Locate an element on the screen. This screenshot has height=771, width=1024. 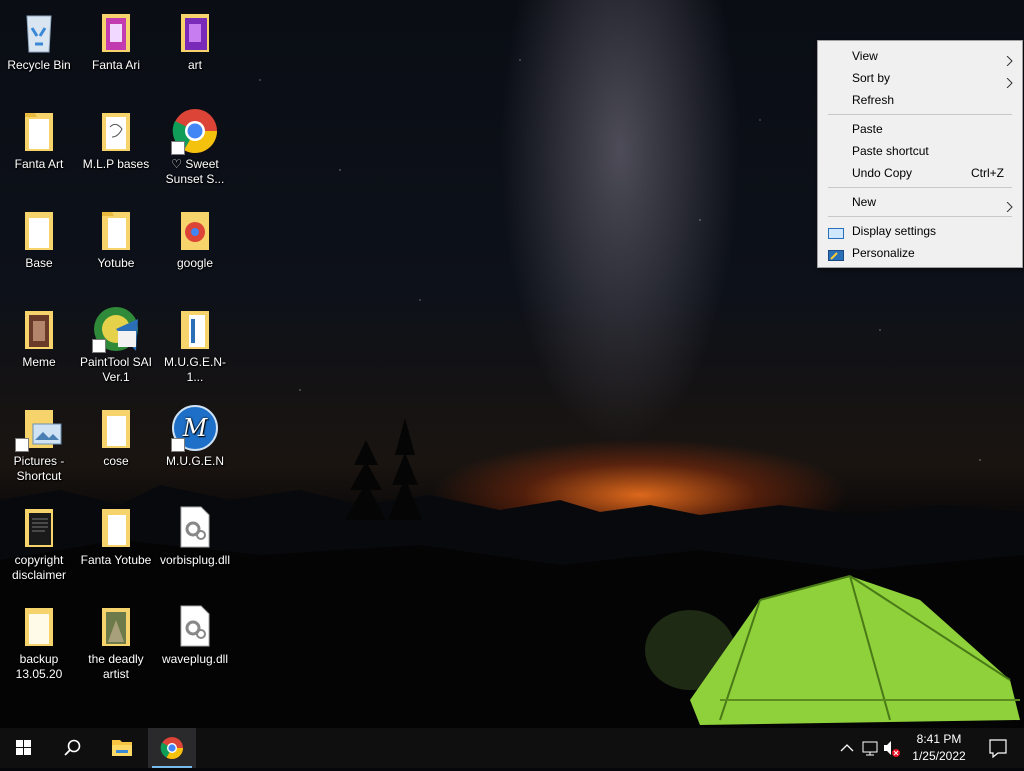
desktop-icon-label: vorbisplug.dll is located at coordinates (195, 560).